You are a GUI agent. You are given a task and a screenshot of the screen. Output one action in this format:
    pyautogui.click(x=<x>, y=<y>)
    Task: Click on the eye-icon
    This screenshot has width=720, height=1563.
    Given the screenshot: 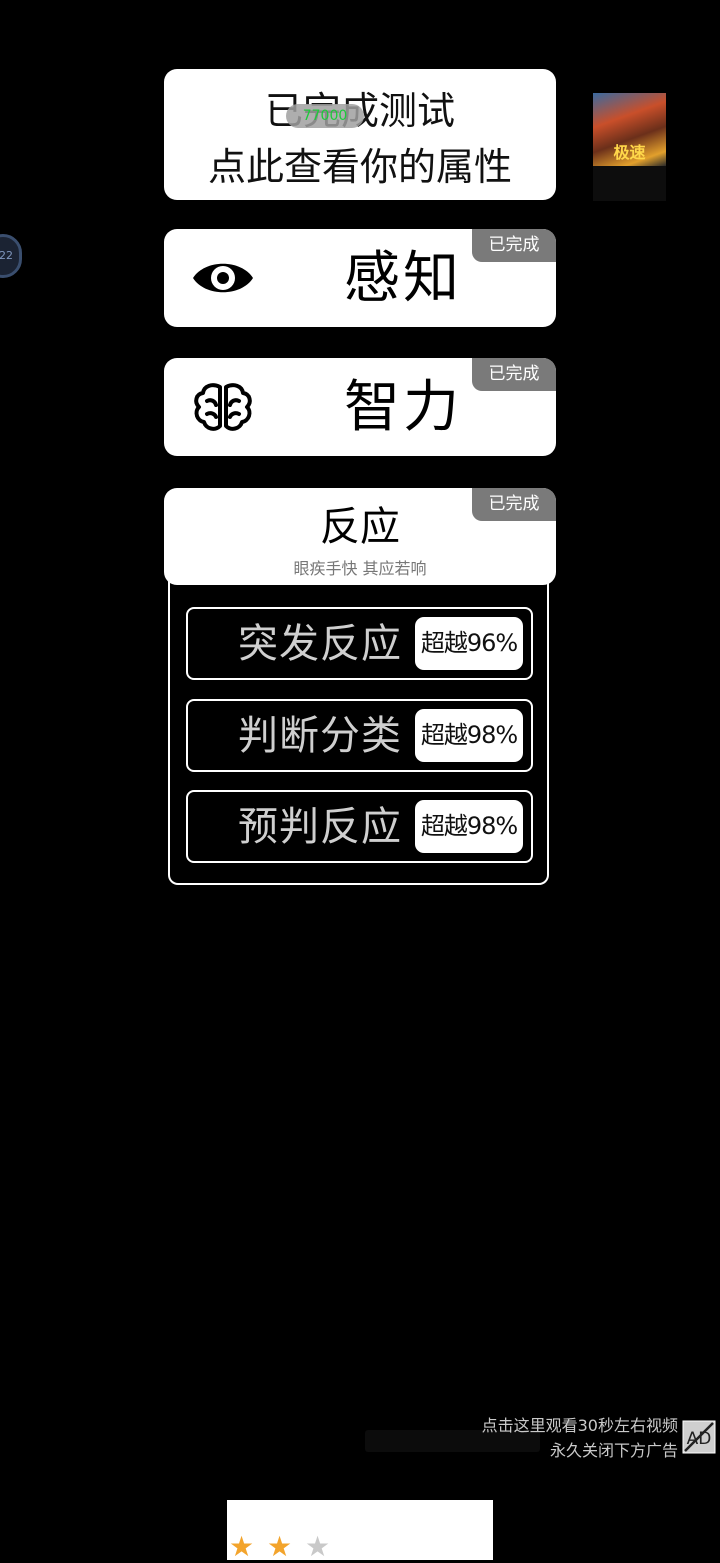 What is the action you would take?
    pyautogui.click(x=223, y=278)
    